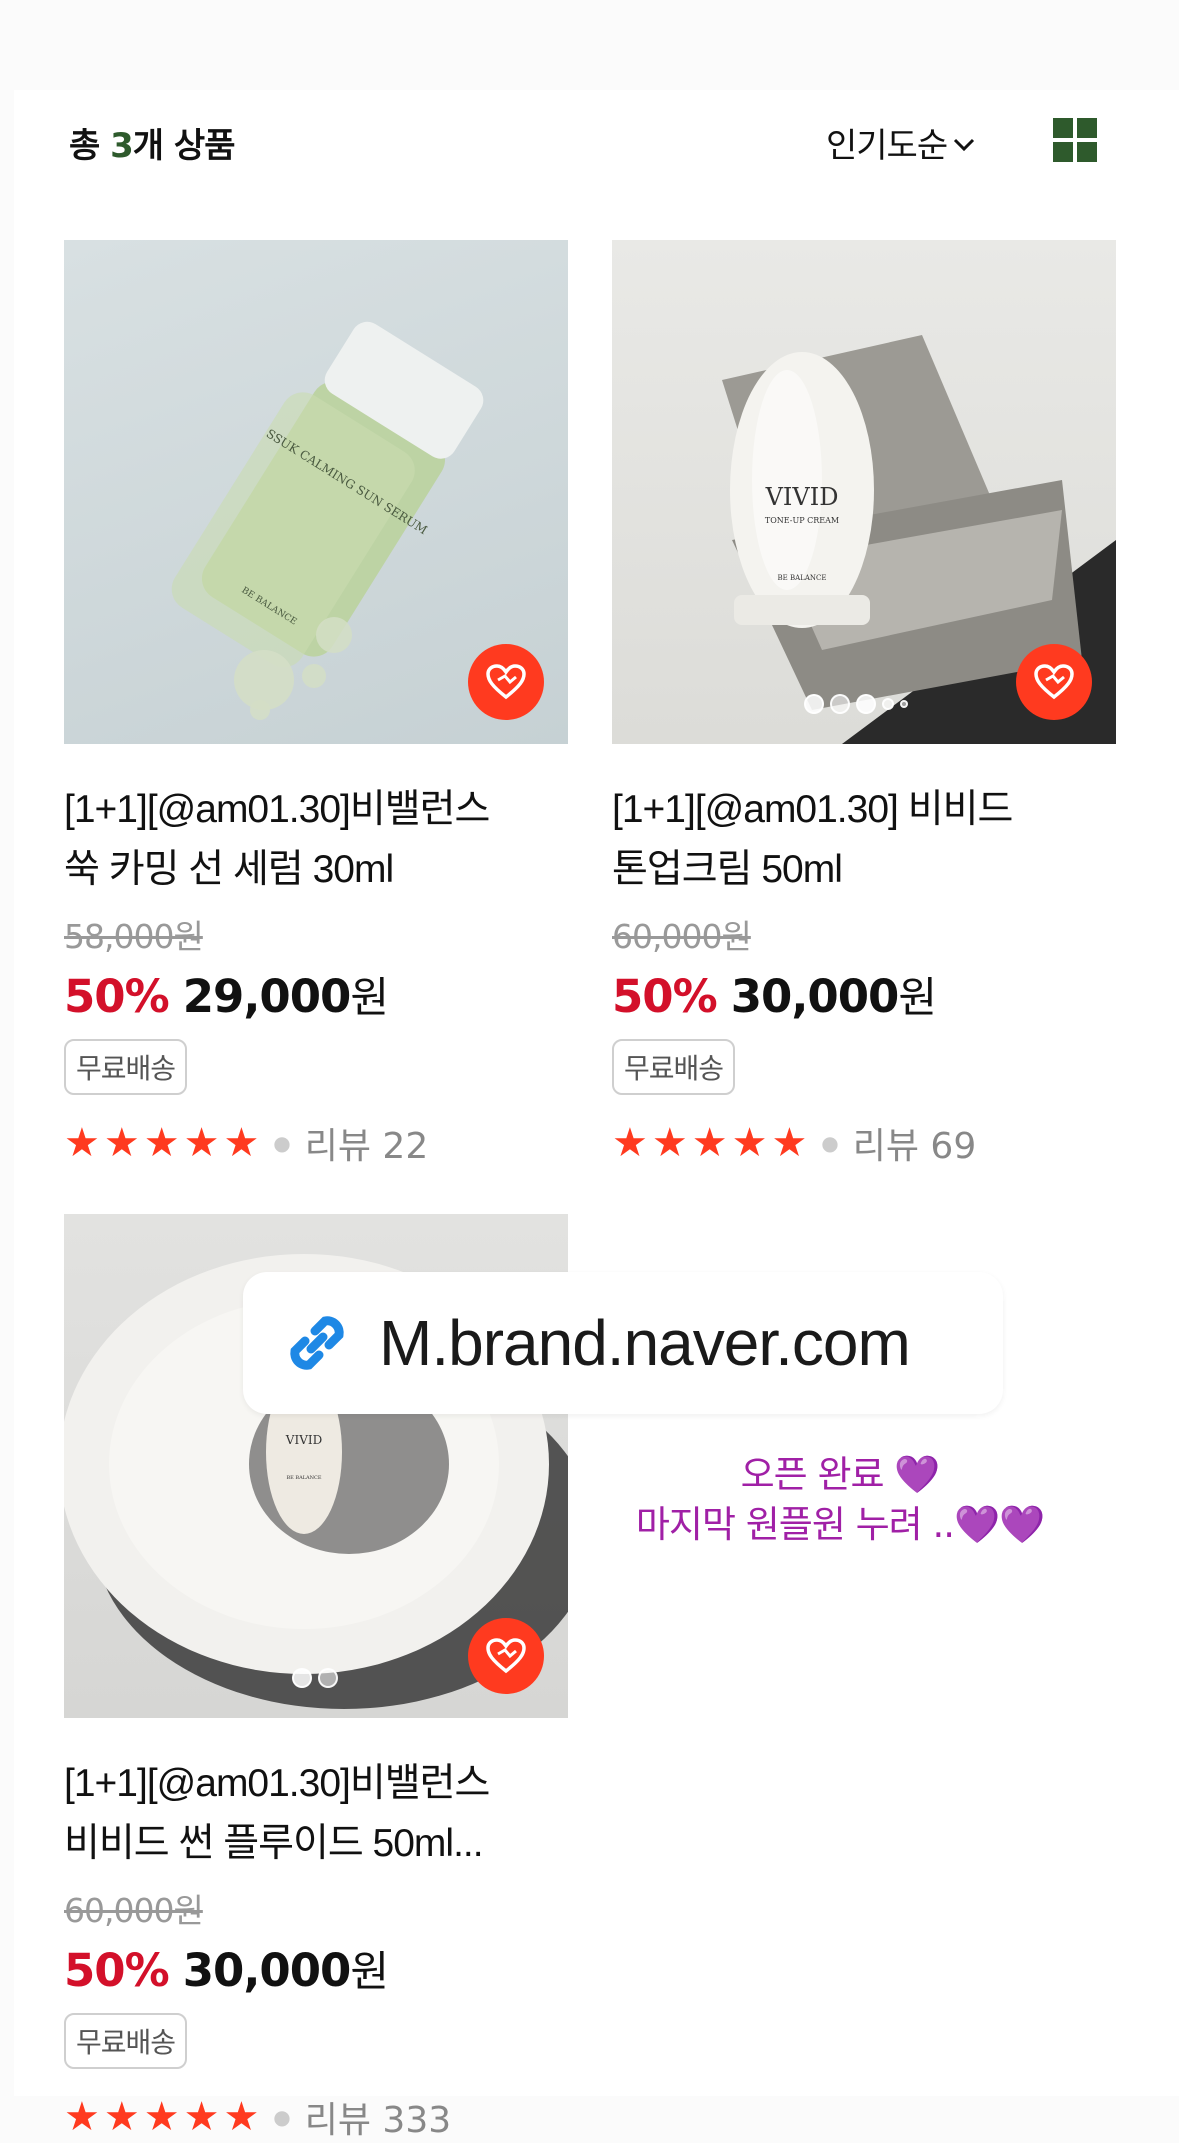 Image resolution: width=1179 pixels, height=2143 pixels. I want to click on rating-row: ★ ★ ★ ★ ★ ● 리뷰 22, so click(316, 1143).